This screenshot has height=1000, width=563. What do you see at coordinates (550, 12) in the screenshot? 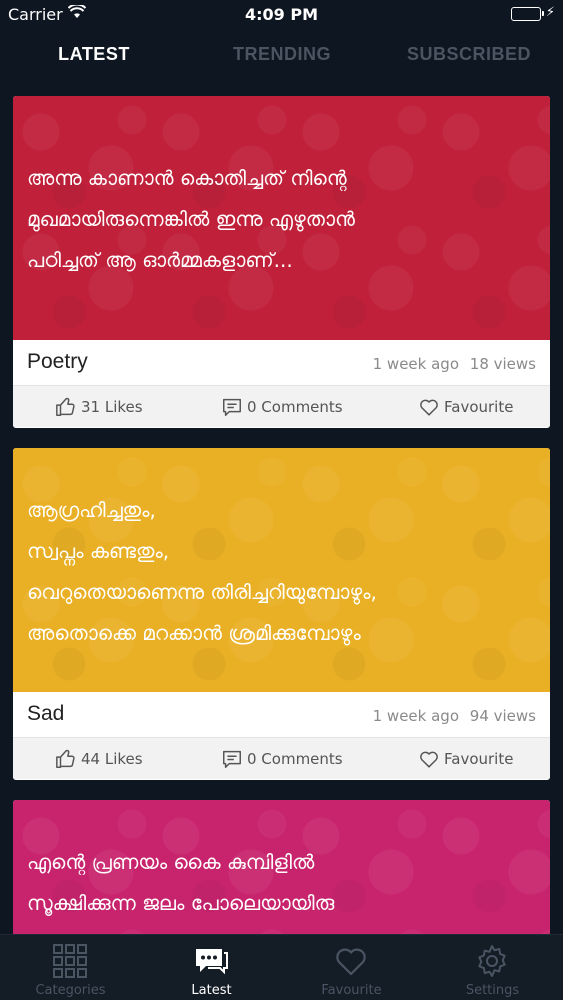
I see `charging-icon: ⚡` at bounding box center [550, 12].